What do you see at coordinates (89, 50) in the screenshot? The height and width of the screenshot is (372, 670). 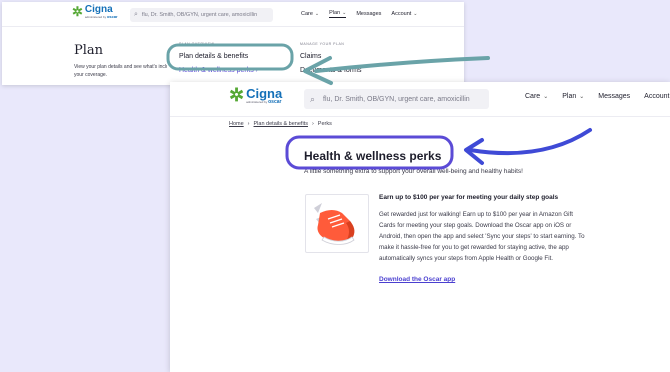 I see `page-title: Plan` at bounding box center [89, 50].